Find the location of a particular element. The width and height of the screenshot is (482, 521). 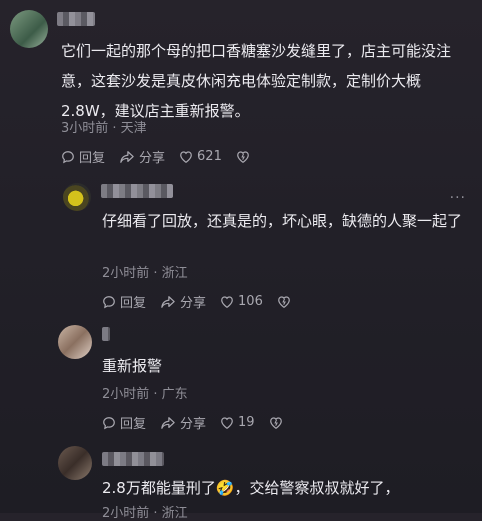

like-button: 621 is located at coordinates (200, 156).